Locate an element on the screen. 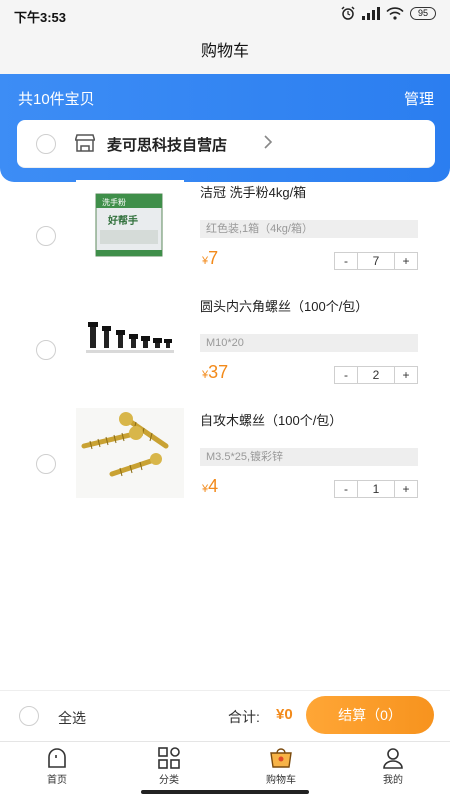 This screenshot has height=800, width=450. powder-bag-label: 洗手粉 is located at coordinates (114, 202).